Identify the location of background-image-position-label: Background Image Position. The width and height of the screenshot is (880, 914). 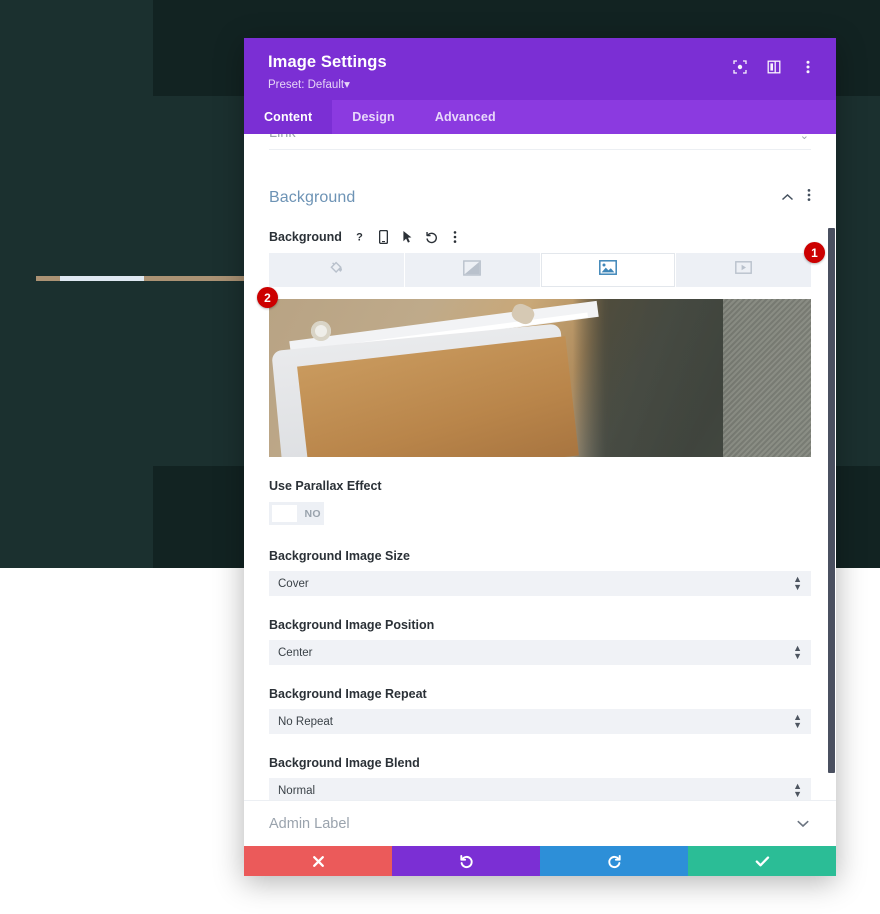
(352, 625).